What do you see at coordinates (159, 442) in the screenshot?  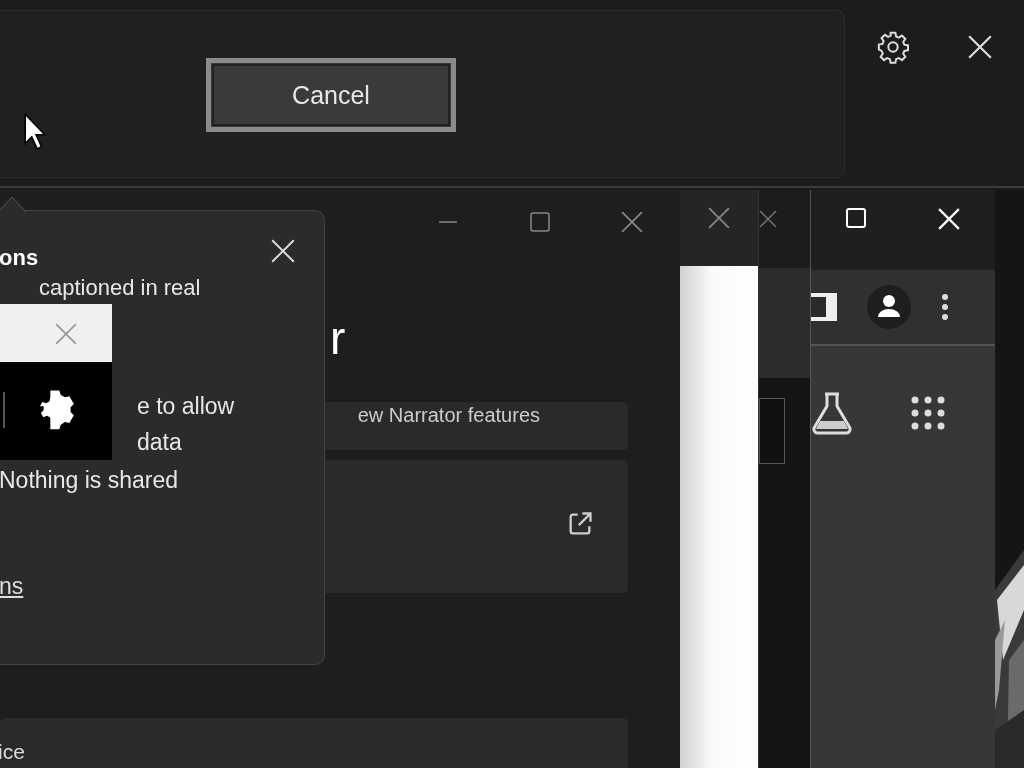 I see `popup-text: data` at bounding box center [159, 442].